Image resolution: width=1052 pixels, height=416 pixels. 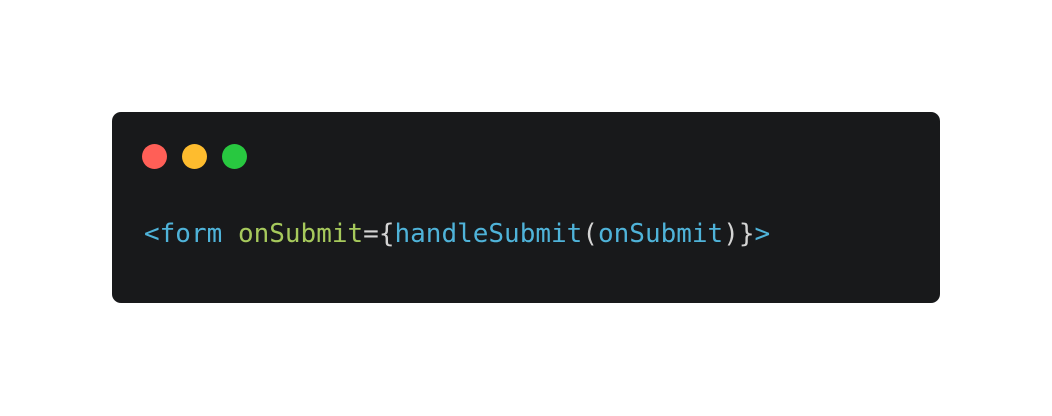 What do you see at coordinates (191, 234) in the screenshot?
I see `code-token-tag-name: form` at bounding box center [191, 234].